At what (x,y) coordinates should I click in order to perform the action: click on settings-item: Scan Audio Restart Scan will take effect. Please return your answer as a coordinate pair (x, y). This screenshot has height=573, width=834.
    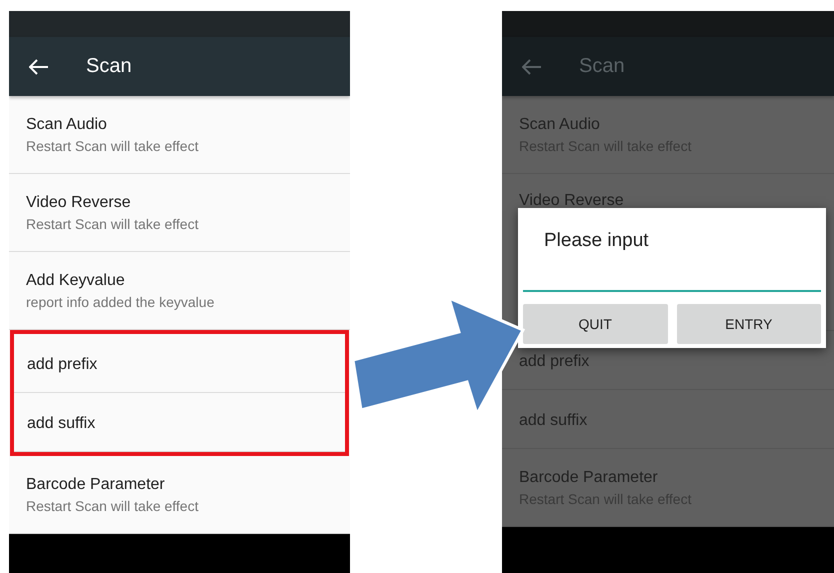
    Looking at the image, I should click on (179, 135).